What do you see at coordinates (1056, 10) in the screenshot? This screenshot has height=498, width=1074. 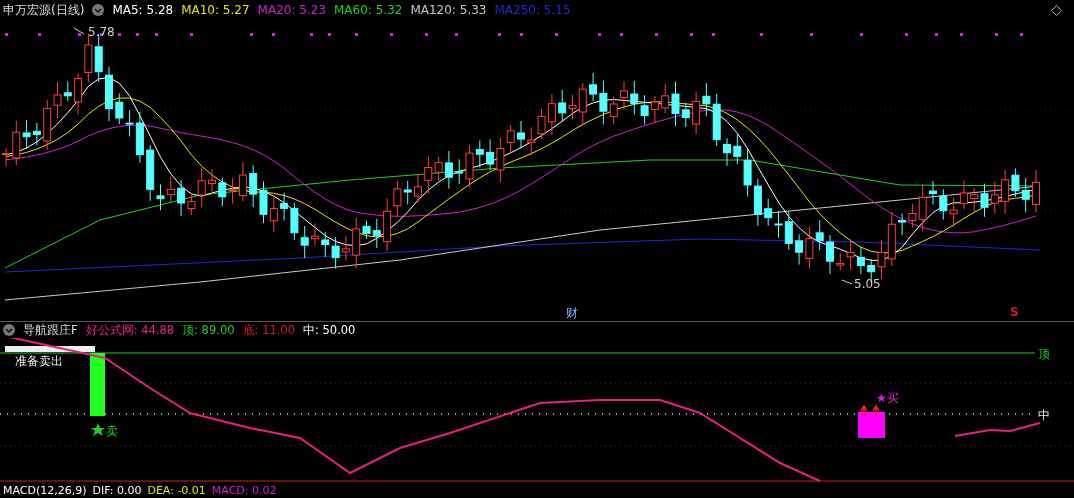 I see `diamond-icon` at bounding box center [1056, 10].